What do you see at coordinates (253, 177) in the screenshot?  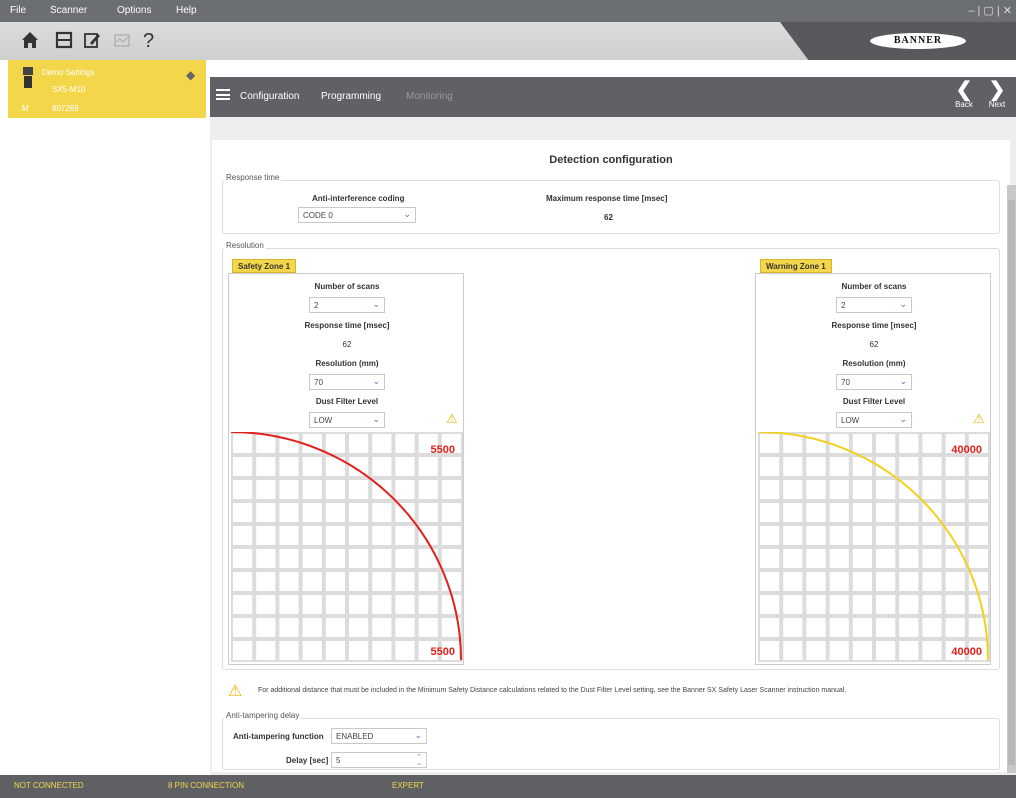 I see `response-time-legend: Response time` at bounding box center [253, 177].